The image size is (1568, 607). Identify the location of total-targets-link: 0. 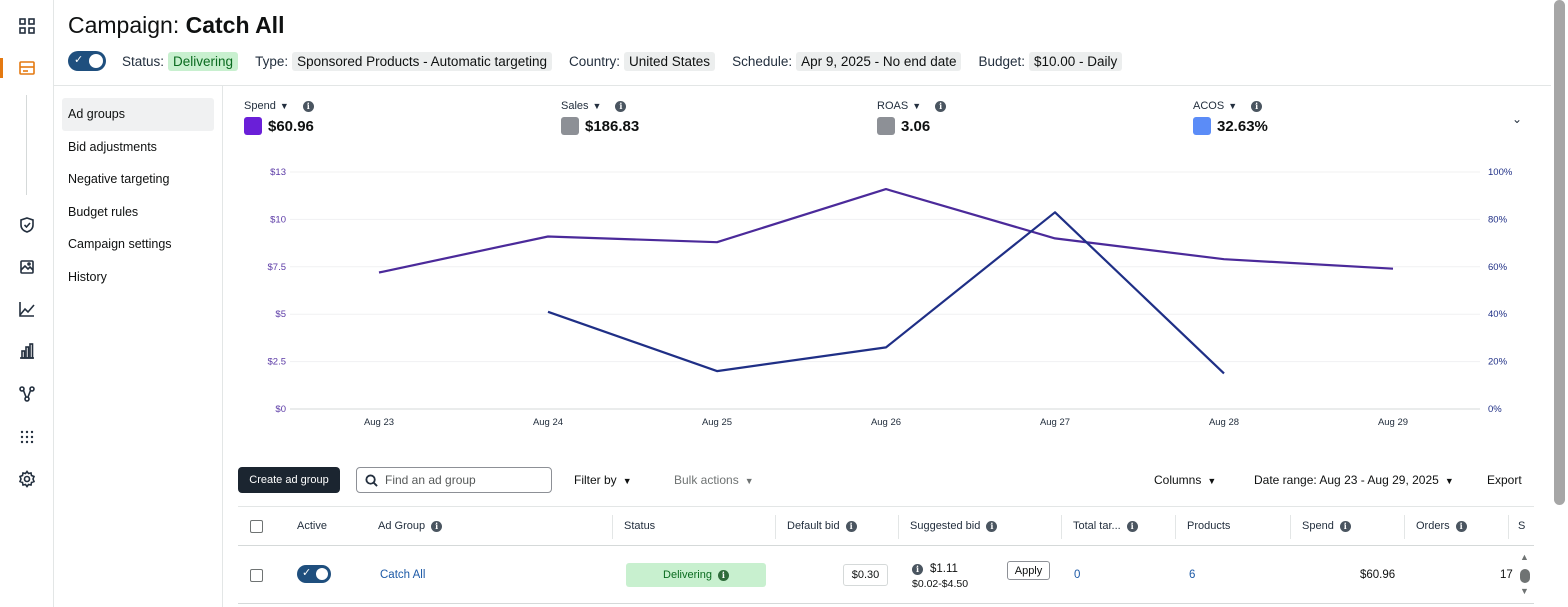
(1077, 575).